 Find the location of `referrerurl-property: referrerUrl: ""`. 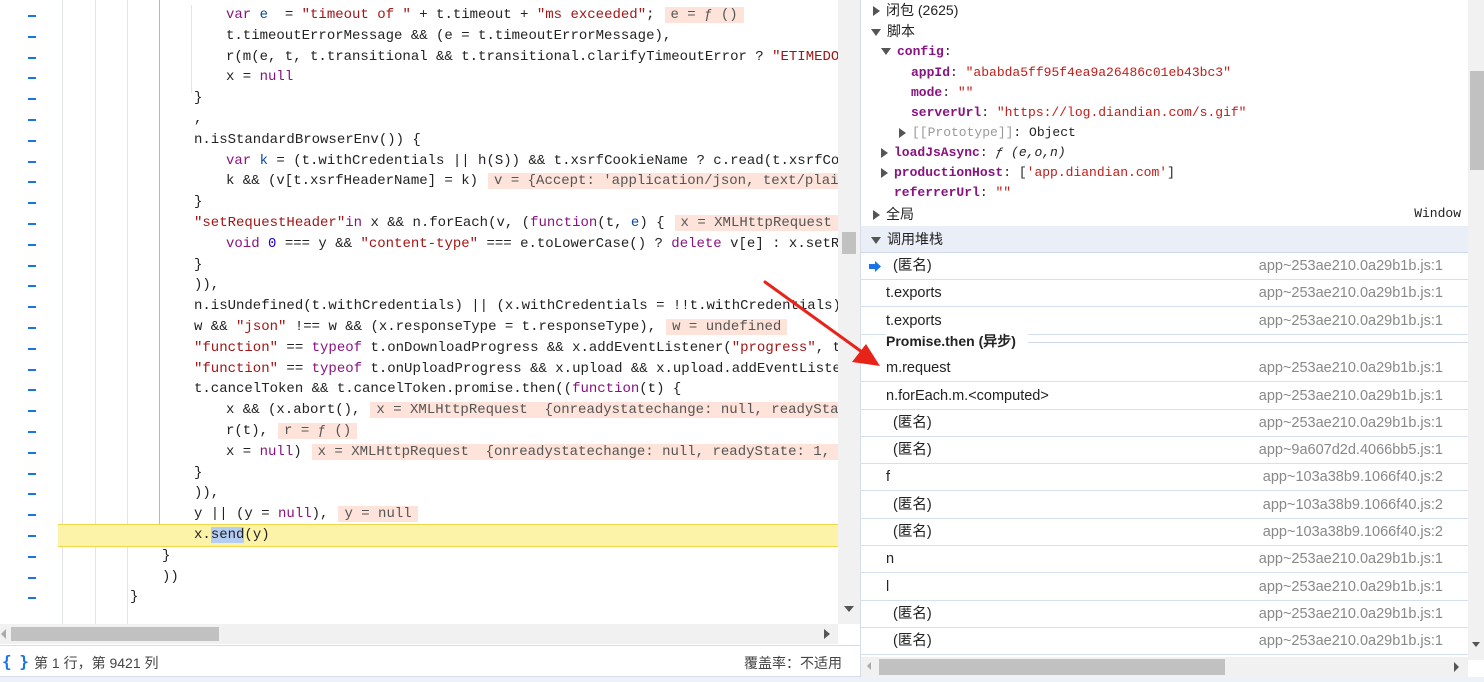

referrerurl-property: referrerUrl: "" is located at coordinates (952, 193).